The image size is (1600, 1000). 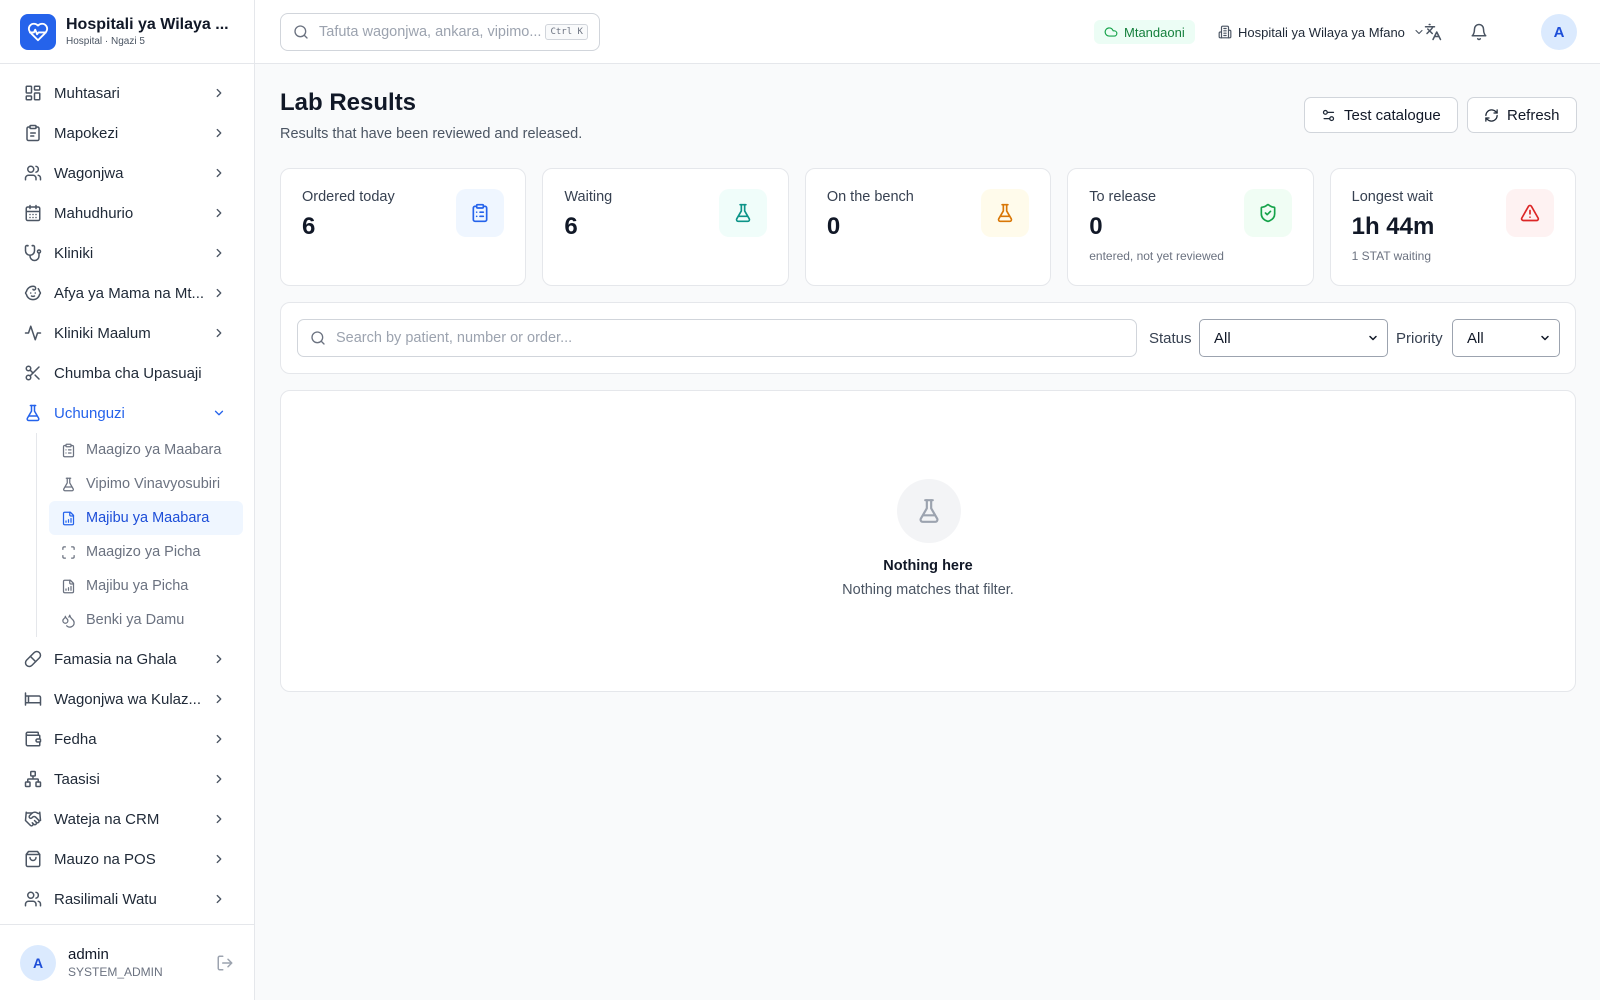 I want to click on priority-filter-select: All, so click(x=1506, y=338).